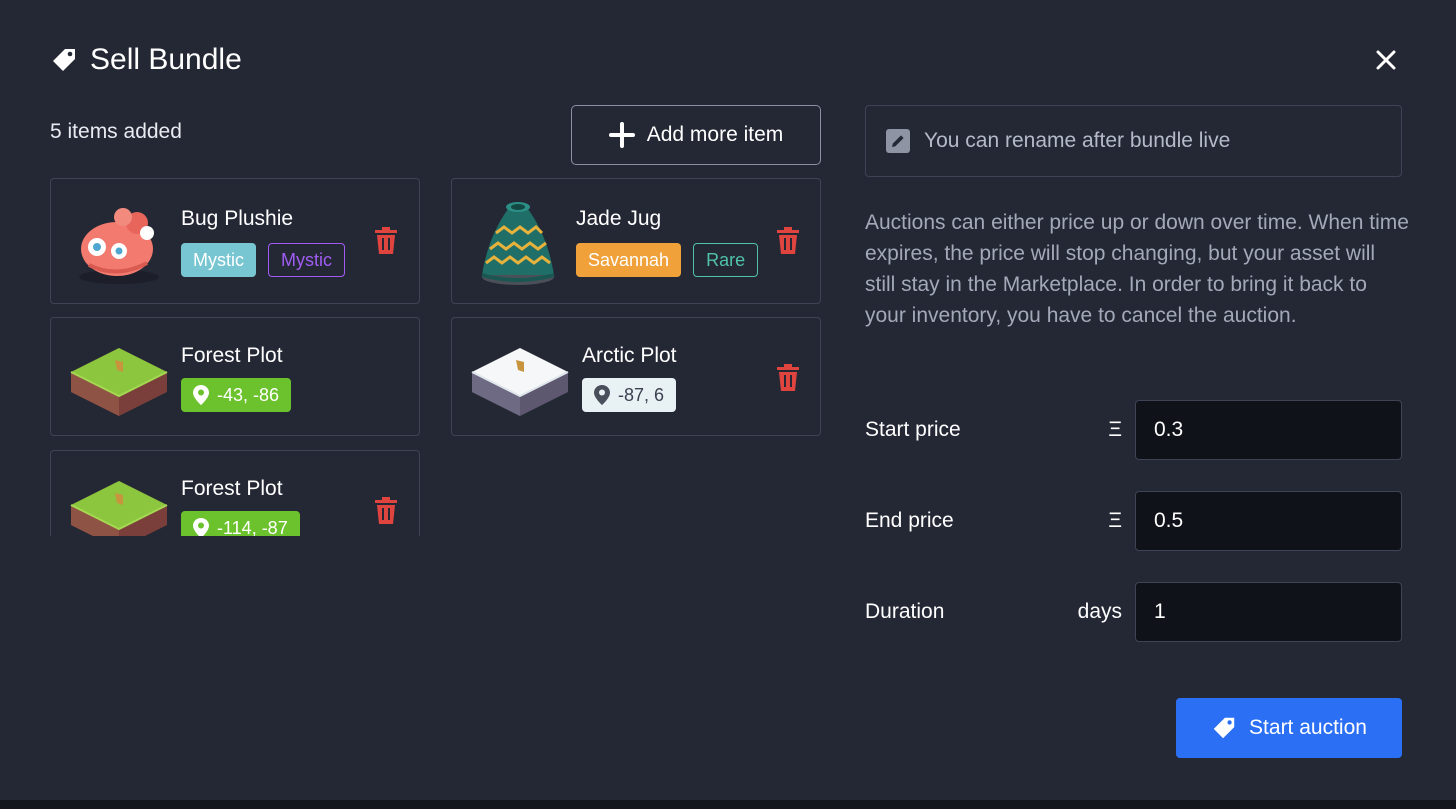 The width and height of the screenshot is (1456, 809). Describe the element at coordinates (218, 260) in the screenshot. I see `class-tag: Mystic` at that location.